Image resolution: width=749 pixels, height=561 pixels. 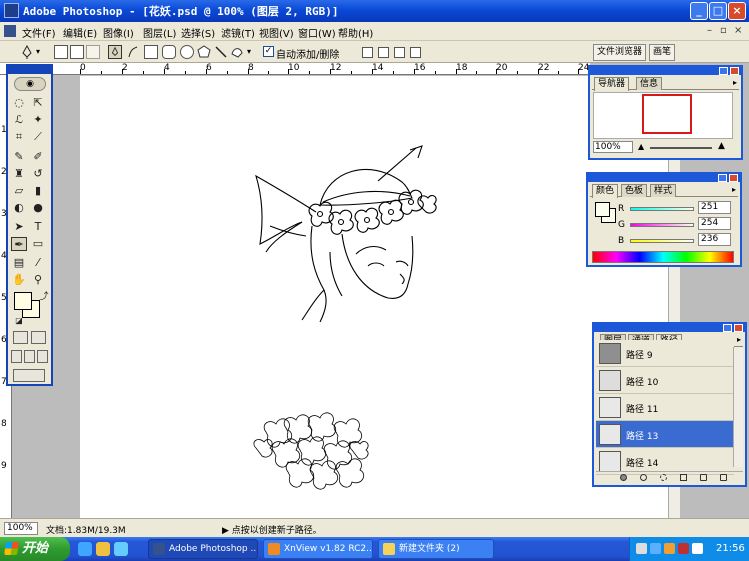 What do you see at coordinates (19, 174) in the screenshot?
I see `clone-stamp-icon: ♜` at bounding box center [19, 174].